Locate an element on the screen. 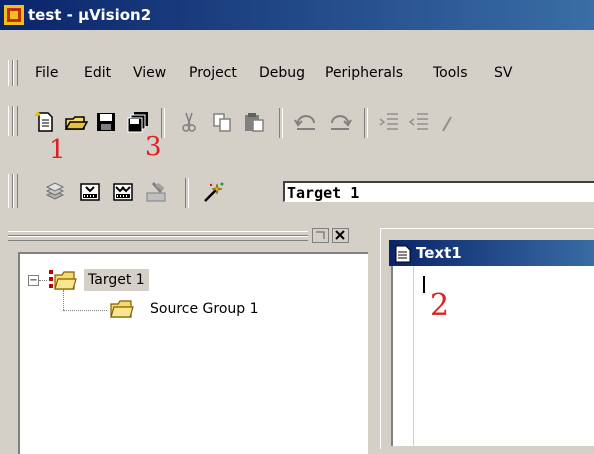 This screenshot has height=454, width=594. target-folder-icon is located at coordinates (62, 280).